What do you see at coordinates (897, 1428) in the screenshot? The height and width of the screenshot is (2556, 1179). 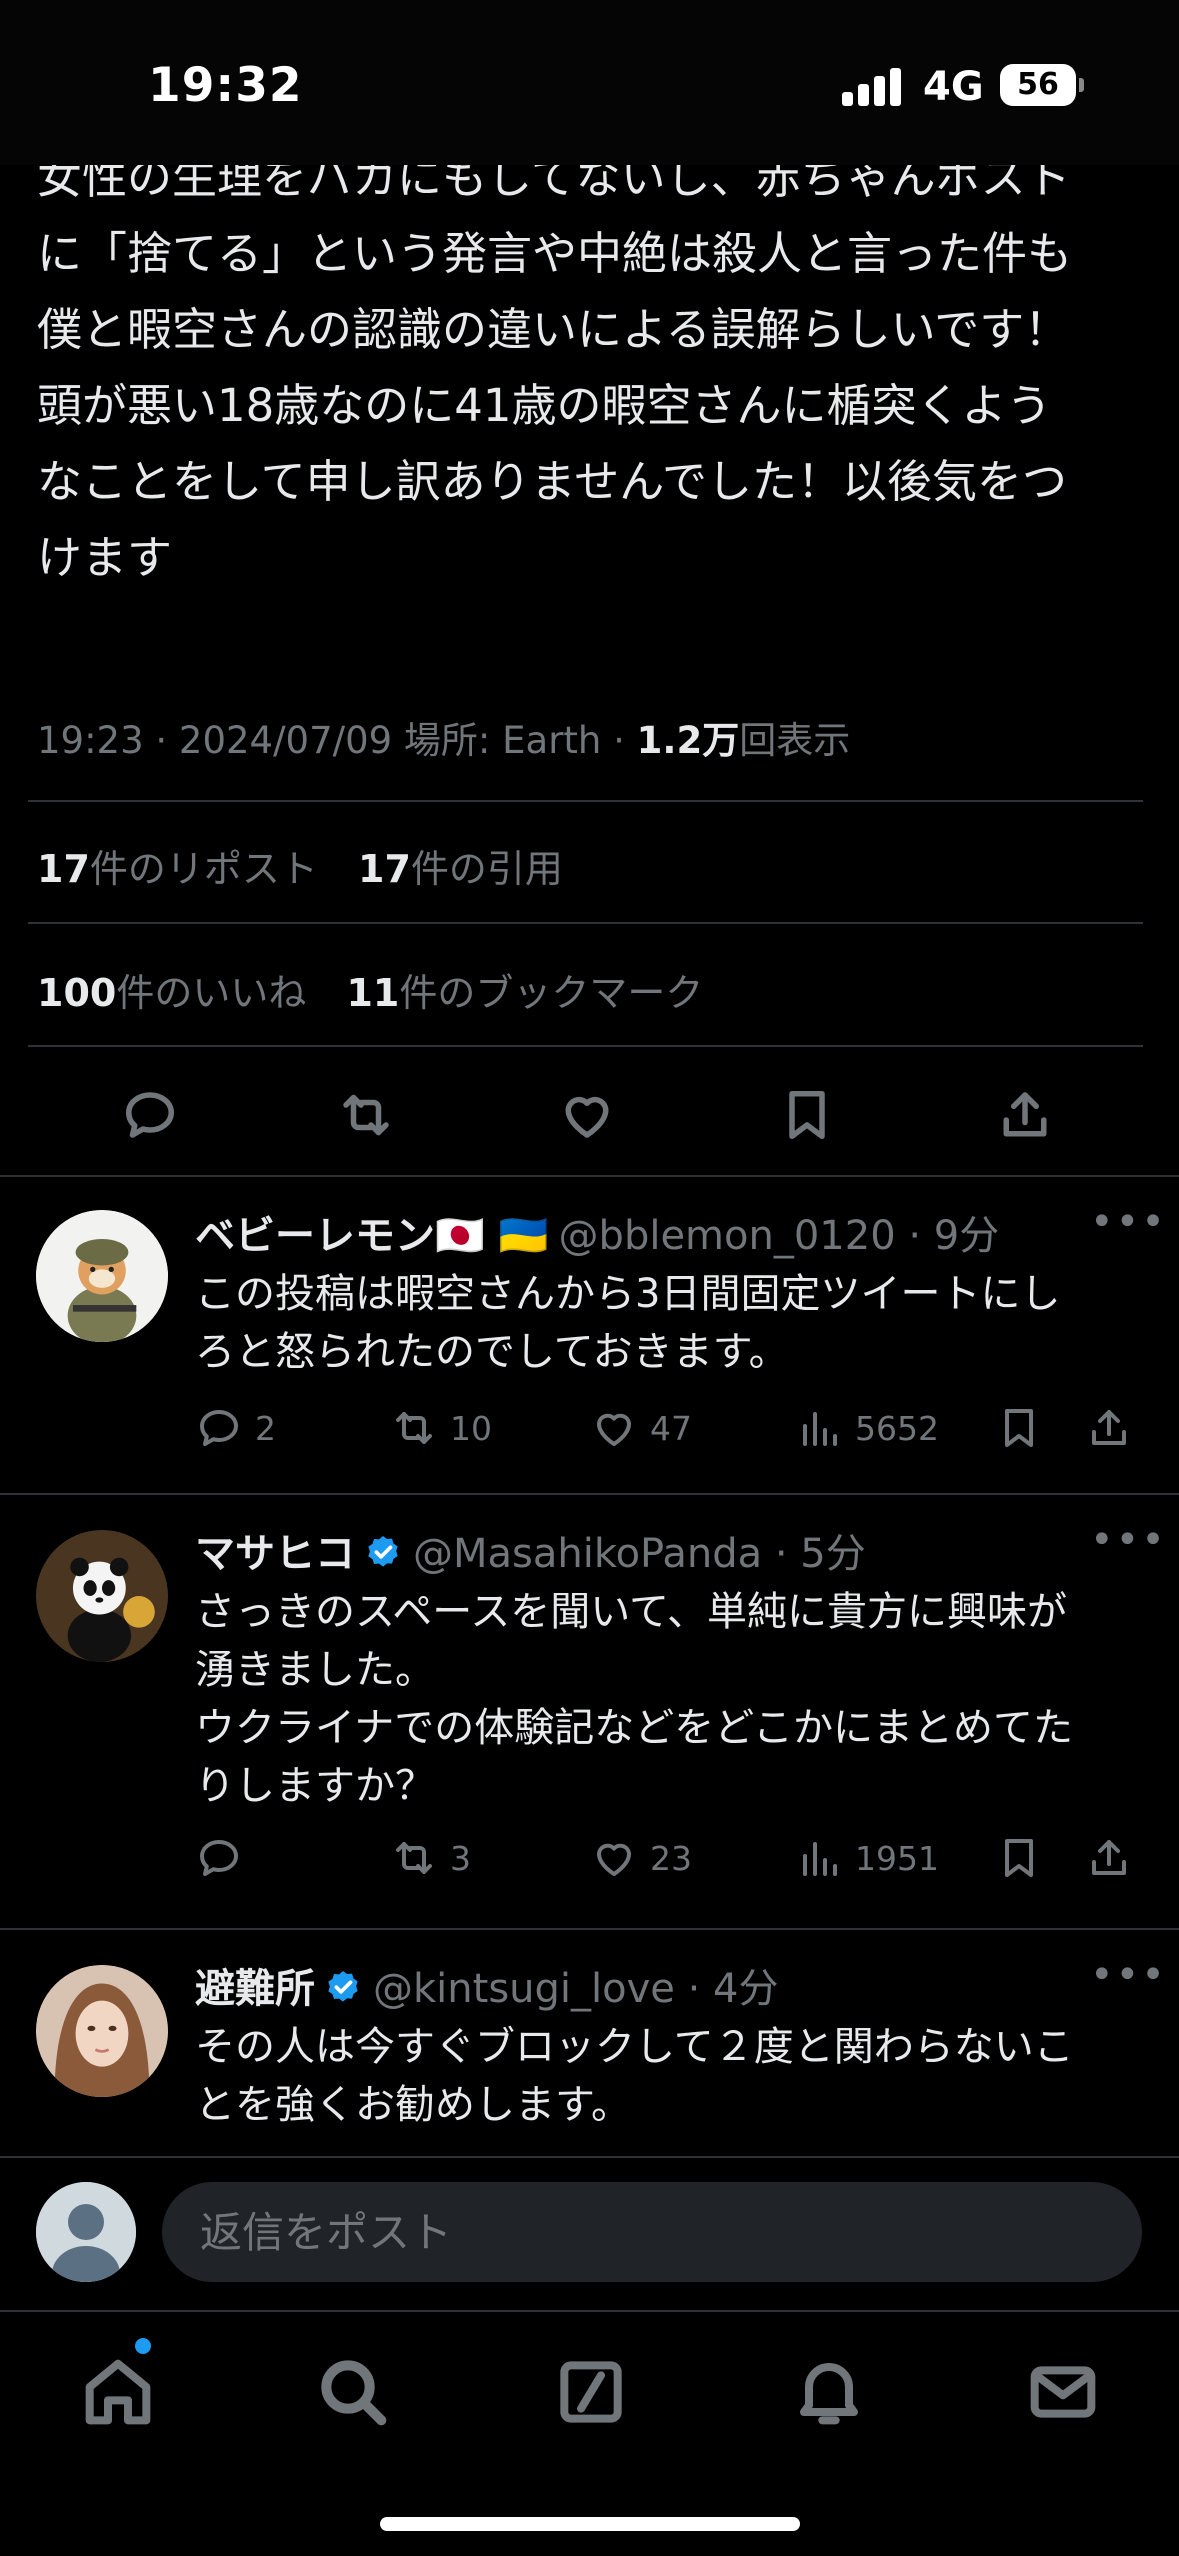 I see `view-count: 5652` at bounding box center [897, 1428].